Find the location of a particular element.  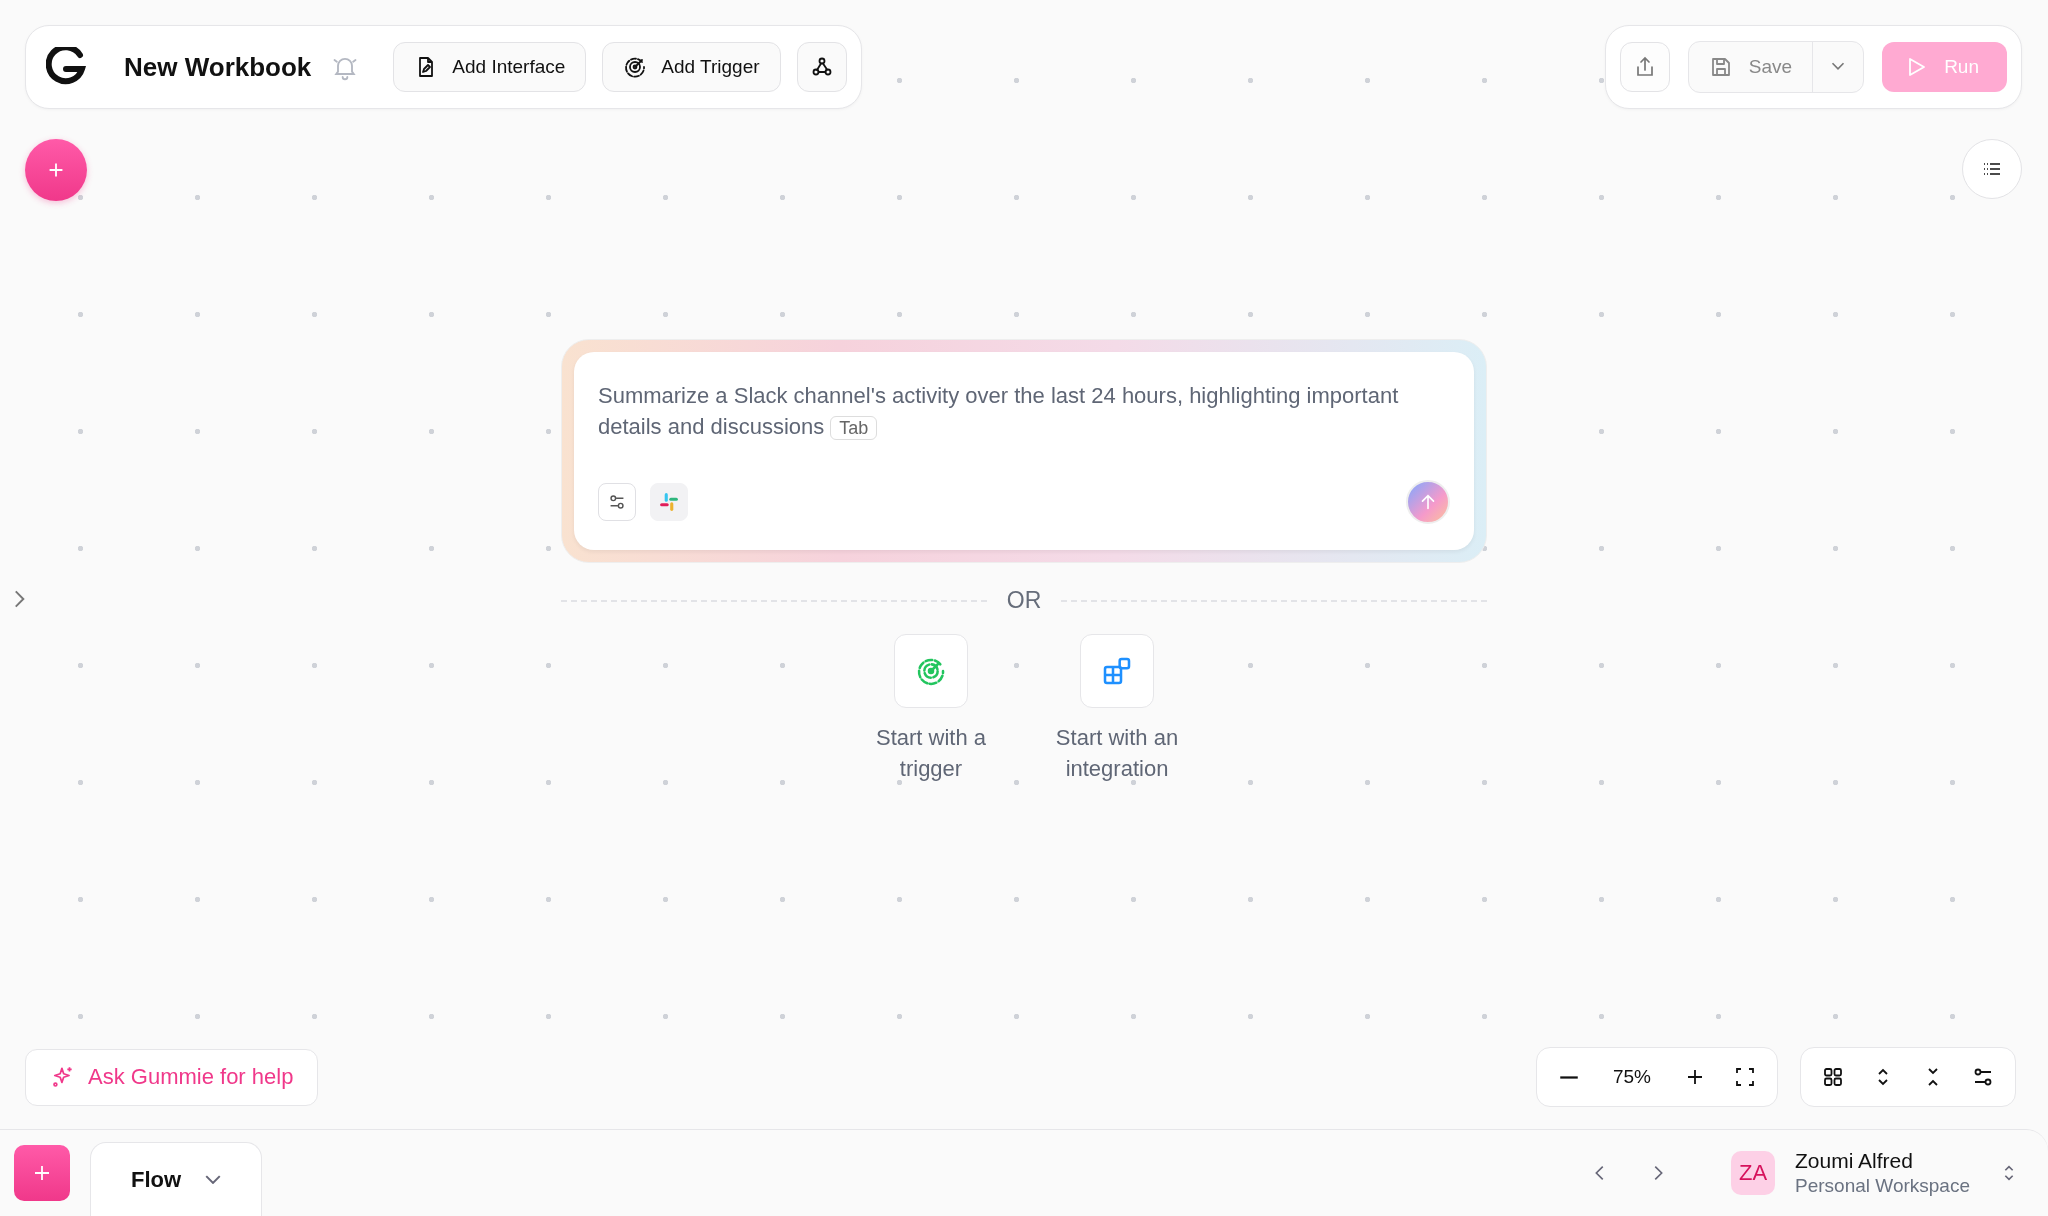

blocks-icon is located at coordinates (1117, 671).